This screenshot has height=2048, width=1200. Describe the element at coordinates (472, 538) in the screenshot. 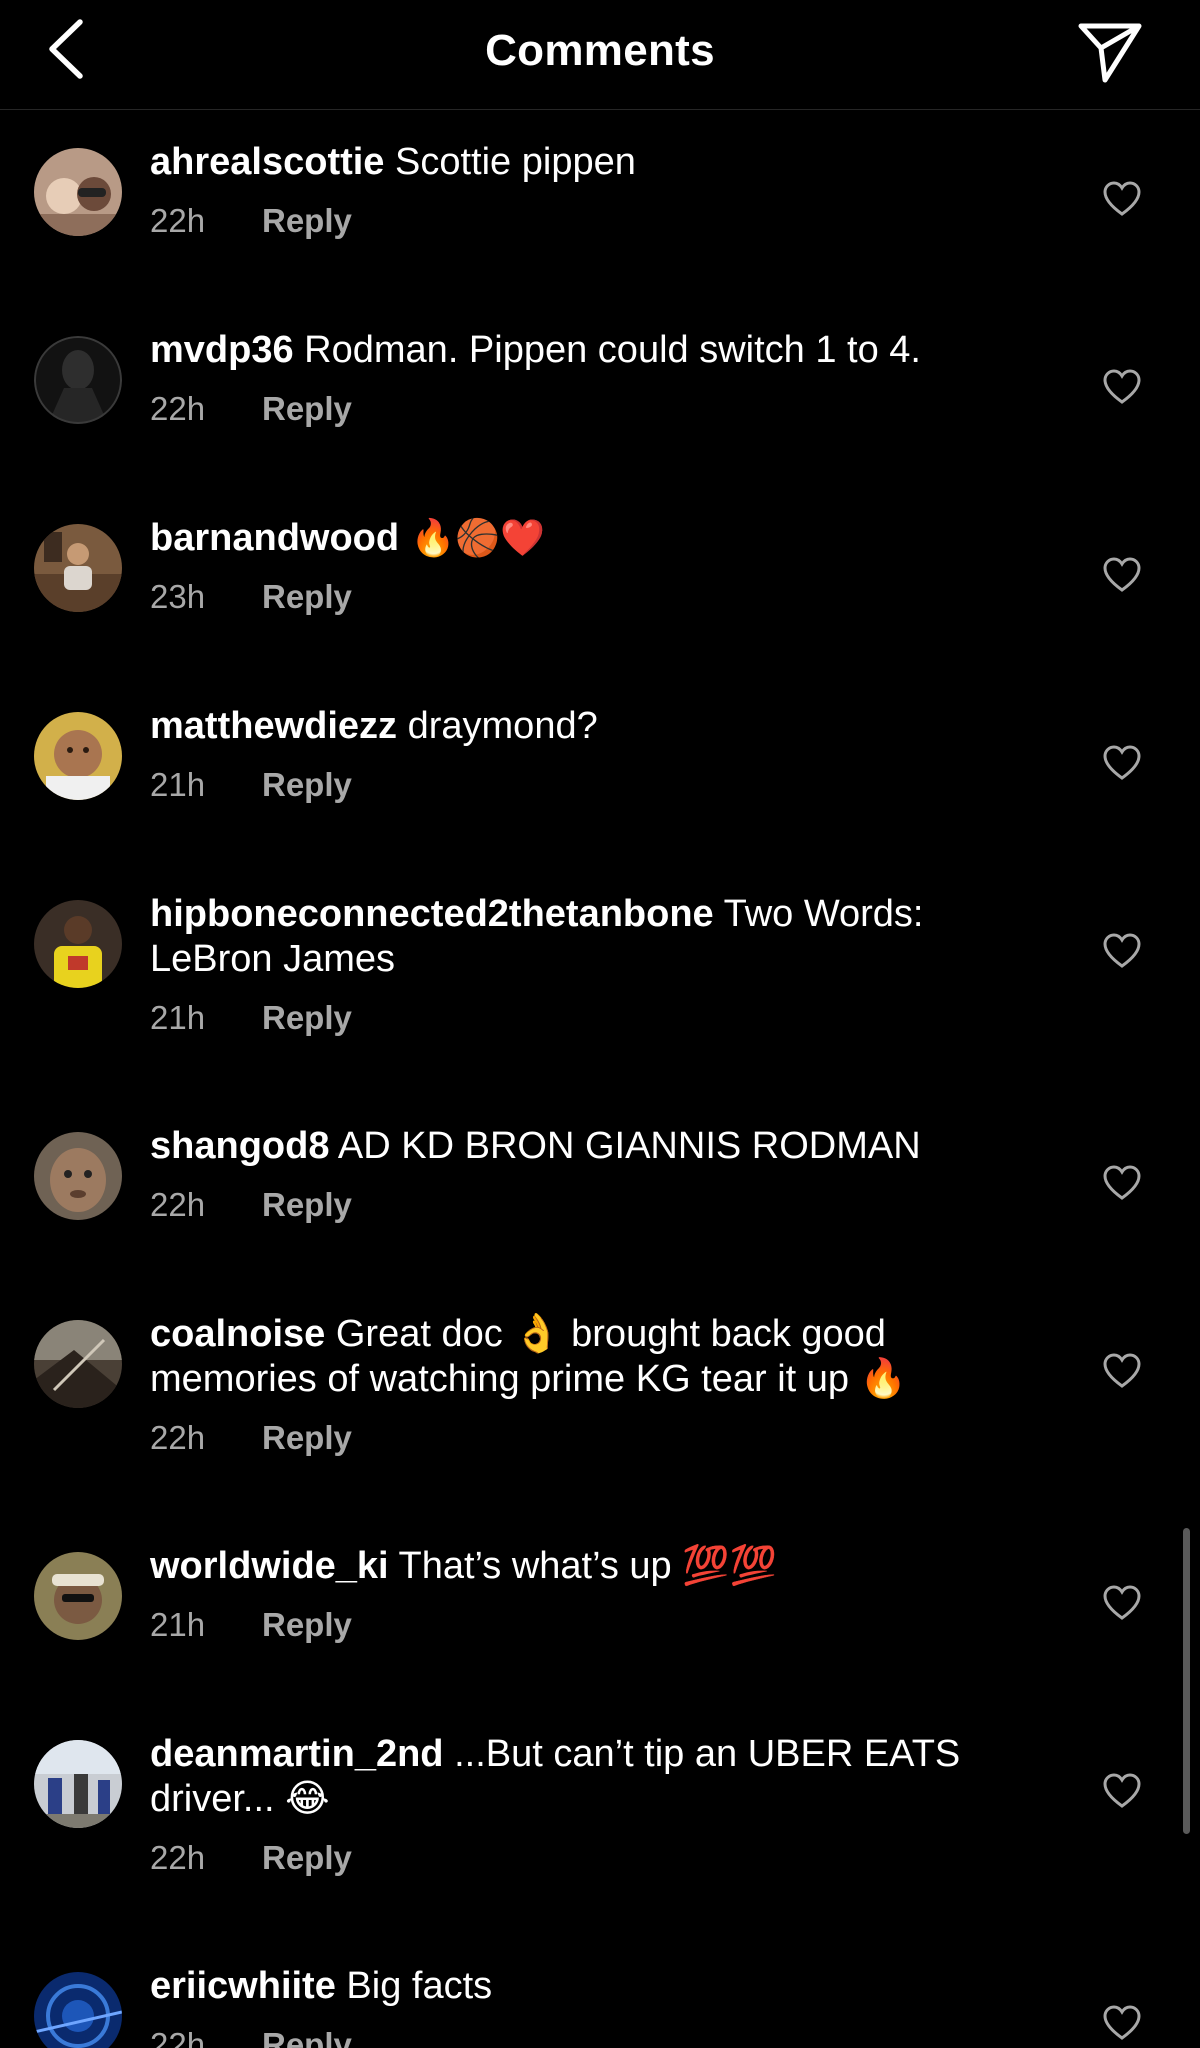

I see `comment-text: 🔥🏀❤️` at that location.